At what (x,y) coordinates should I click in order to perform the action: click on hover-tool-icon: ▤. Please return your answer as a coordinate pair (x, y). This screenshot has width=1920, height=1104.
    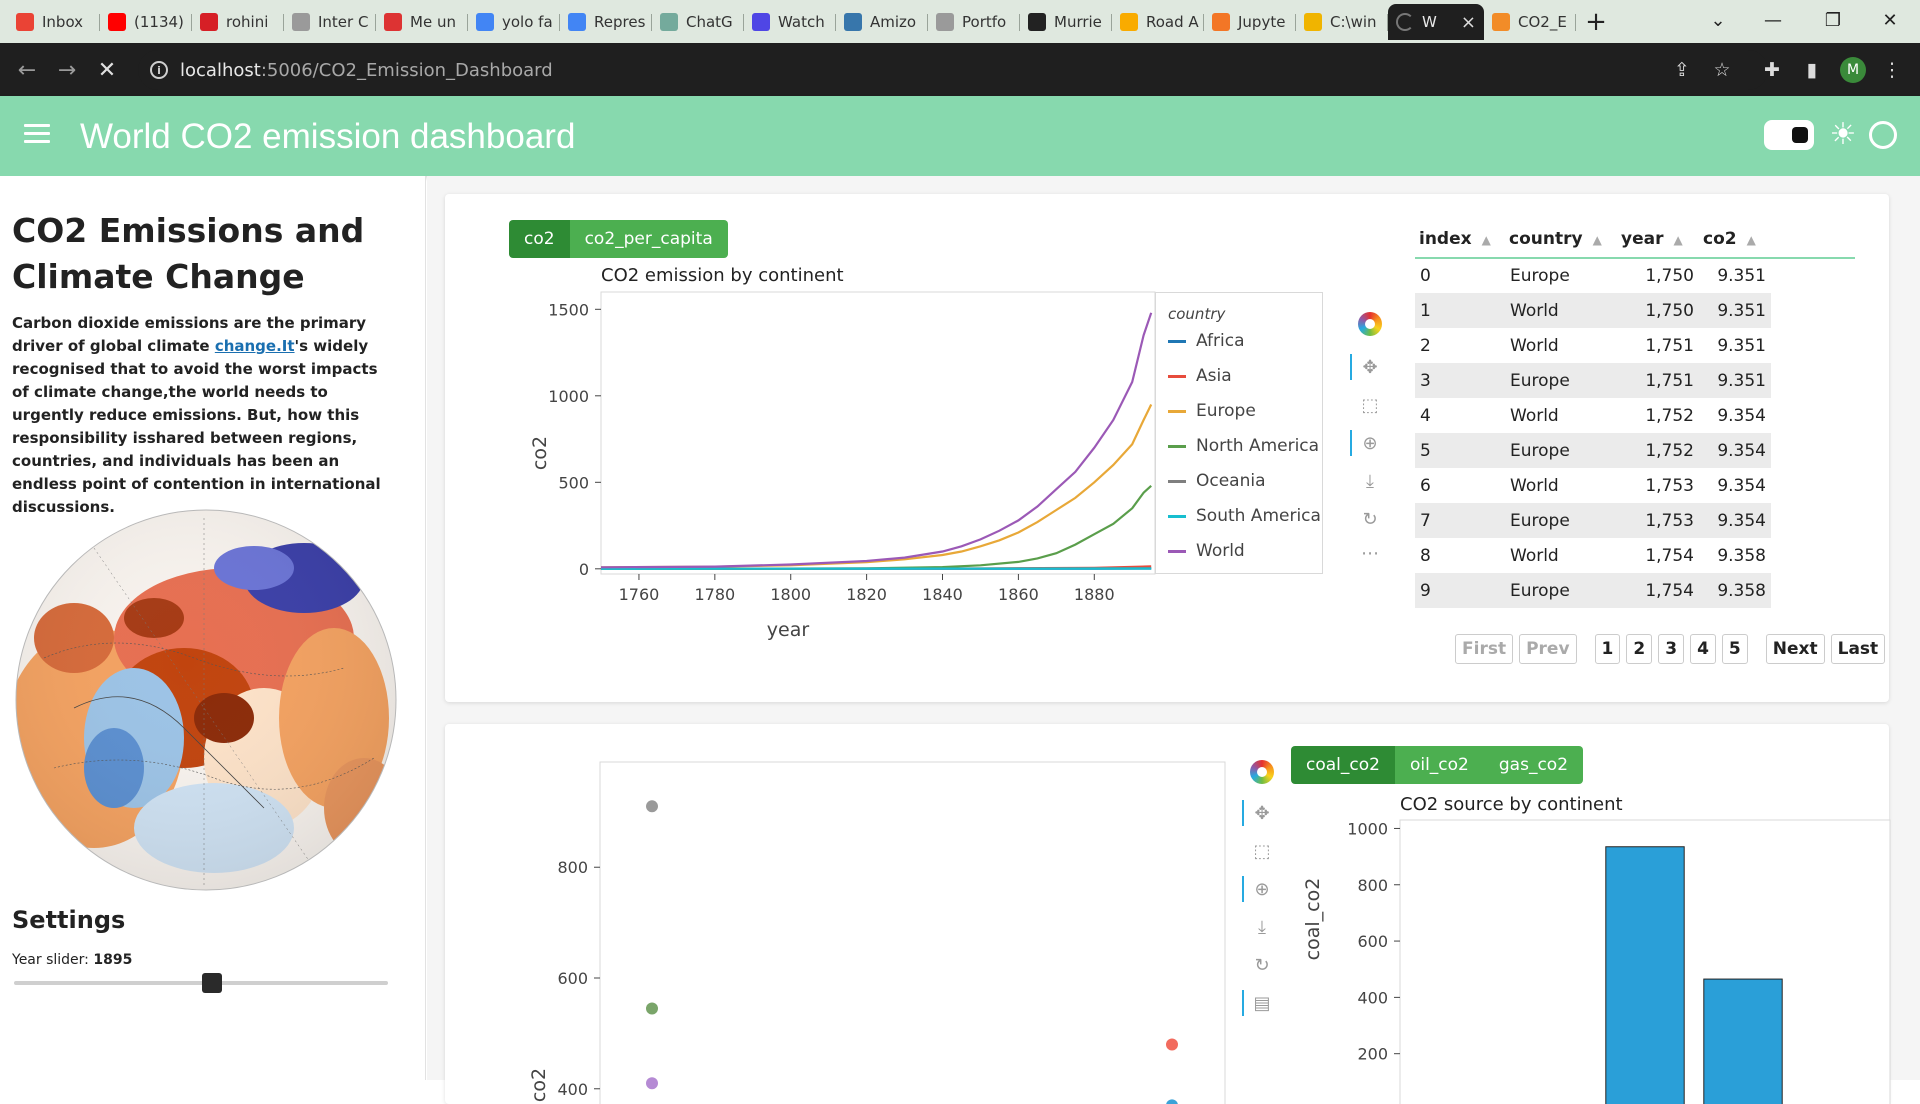
    Looking at the image, I should click on (1262, 1003).